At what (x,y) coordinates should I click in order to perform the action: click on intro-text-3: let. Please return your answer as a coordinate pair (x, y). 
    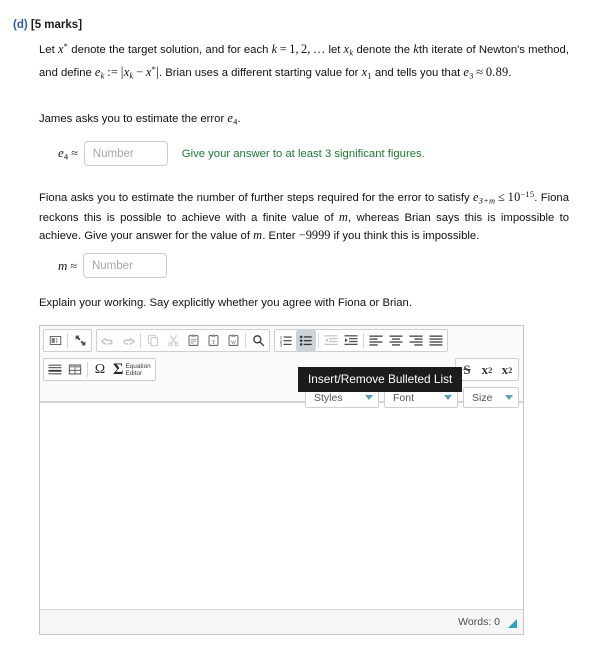
    Looking at the image, I should click on (334, 49).